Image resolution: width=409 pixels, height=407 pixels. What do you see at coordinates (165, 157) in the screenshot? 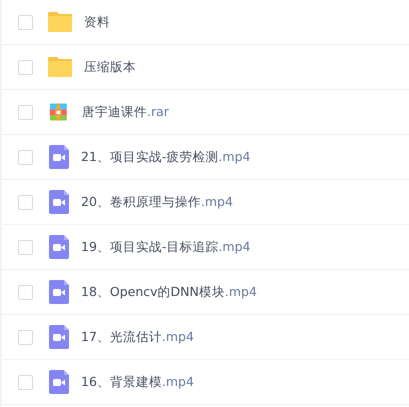
I see `file-name: 21、项目实战-疲劳检测.mp4` at bounding box center [165, 157].